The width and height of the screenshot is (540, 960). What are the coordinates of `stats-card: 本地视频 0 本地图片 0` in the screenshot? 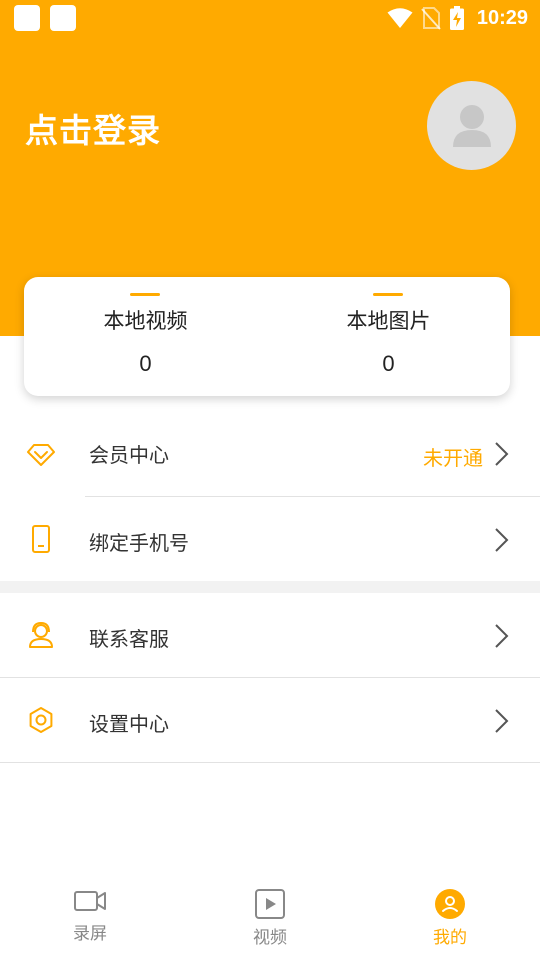 It's located at (267, 336).